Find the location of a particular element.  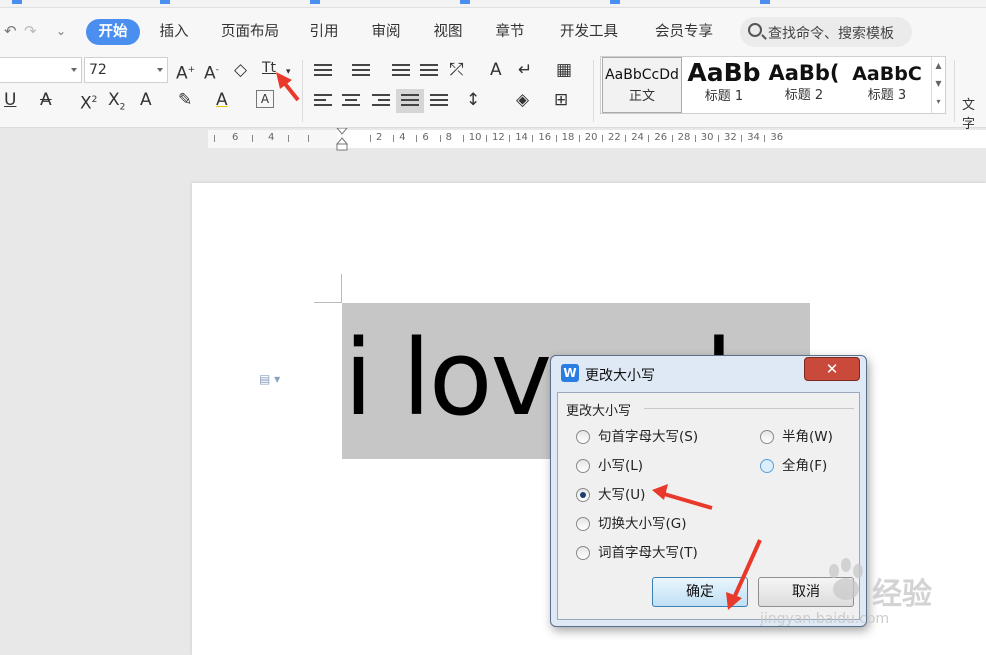

search-icon is located at coordinates (755, 30).